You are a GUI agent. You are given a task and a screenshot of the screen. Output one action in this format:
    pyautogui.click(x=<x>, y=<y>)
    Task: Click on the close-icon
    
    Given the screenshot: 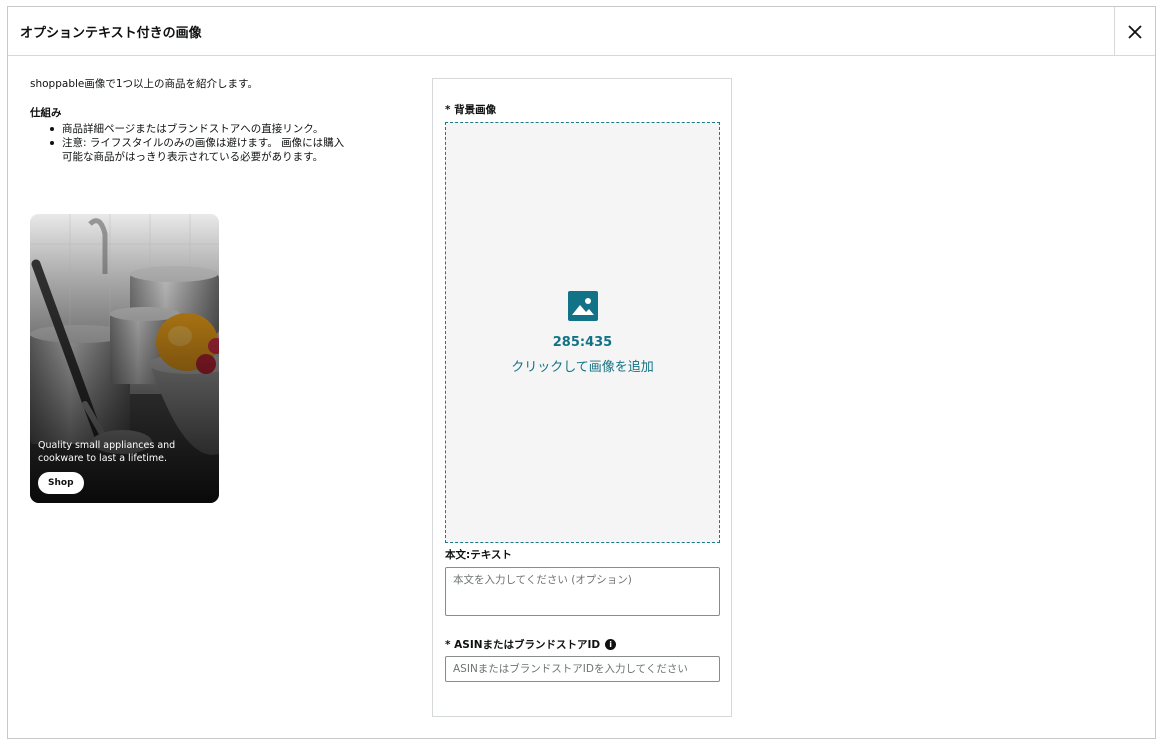 What is the action you would take?
    pyautogui.click(x=1135, y=31)
    